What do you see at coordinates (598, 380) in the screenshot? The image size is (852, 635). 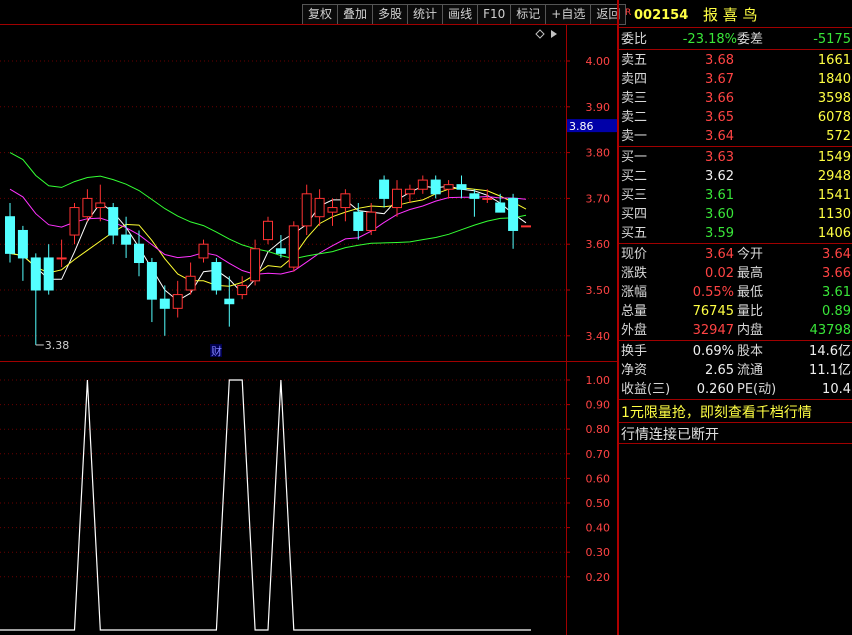 I see `y-tick-label: 1.00` at bounding box center [598, 380].